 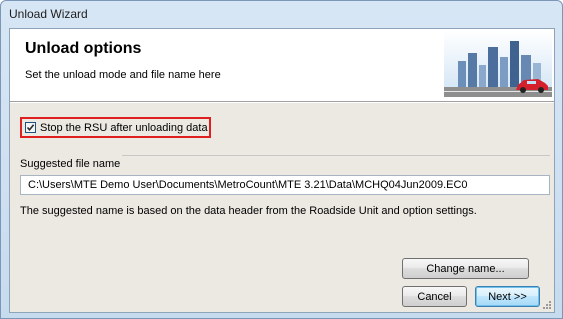 I want to click on next-button: Next >>, so click(x=507, y=296).